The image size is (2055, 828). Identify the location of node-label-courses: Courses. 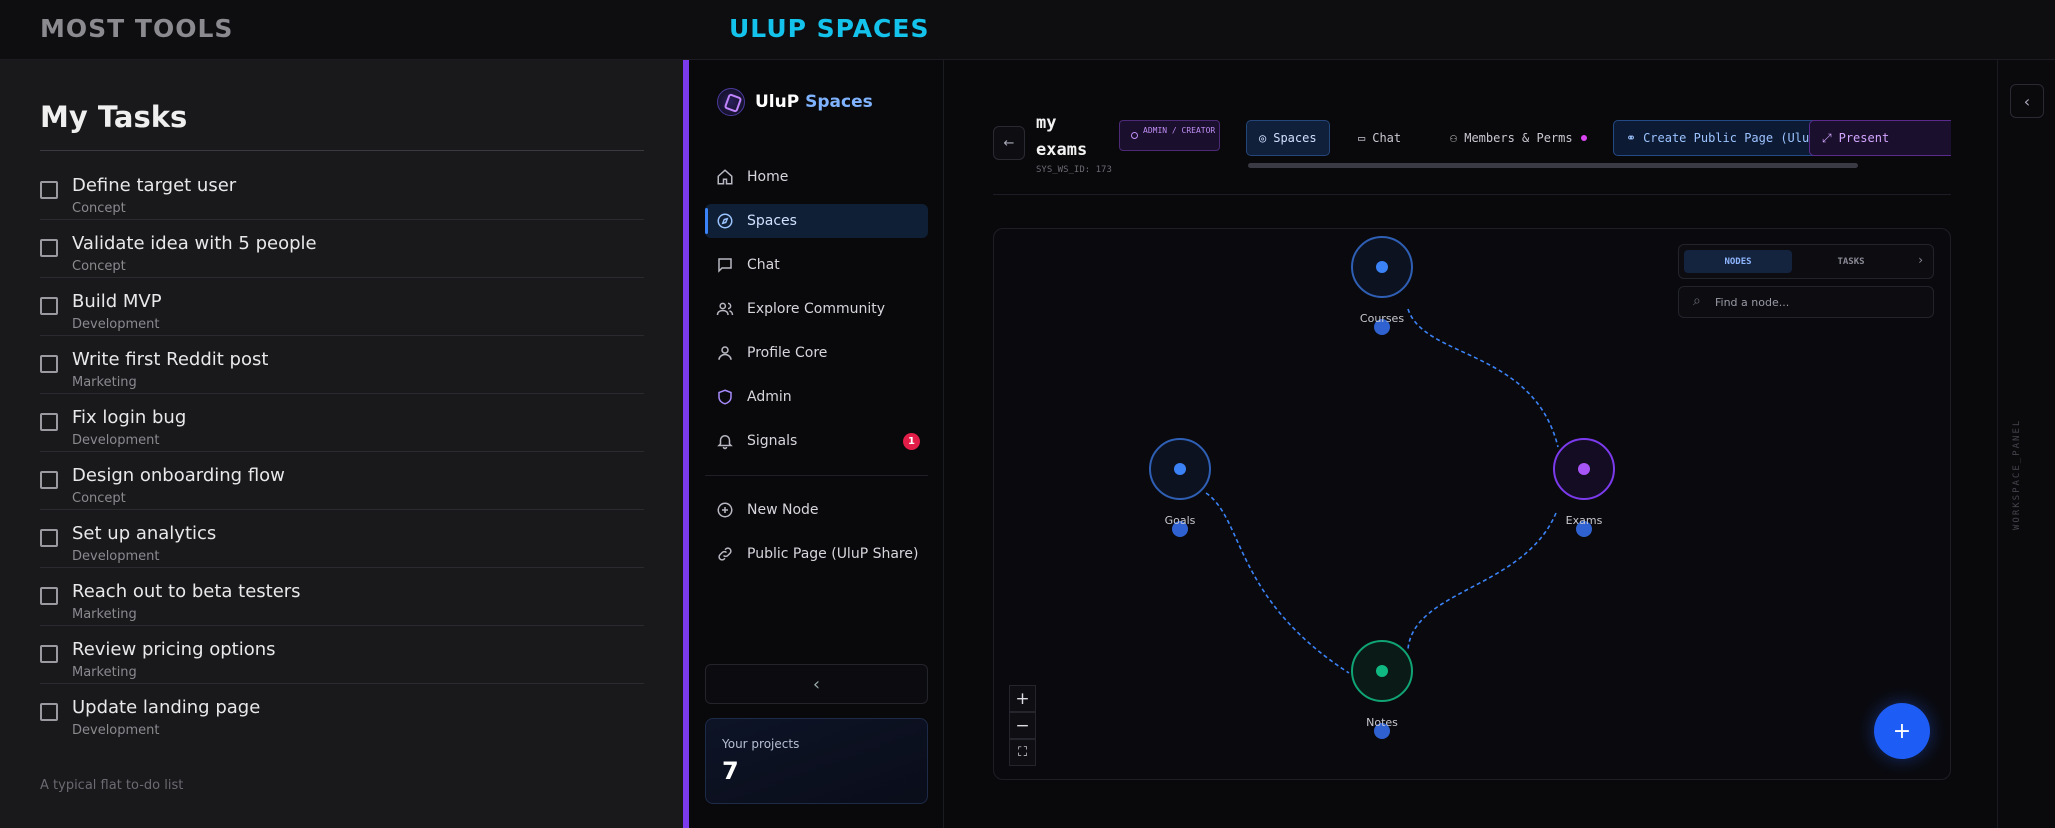
(1382, 318).